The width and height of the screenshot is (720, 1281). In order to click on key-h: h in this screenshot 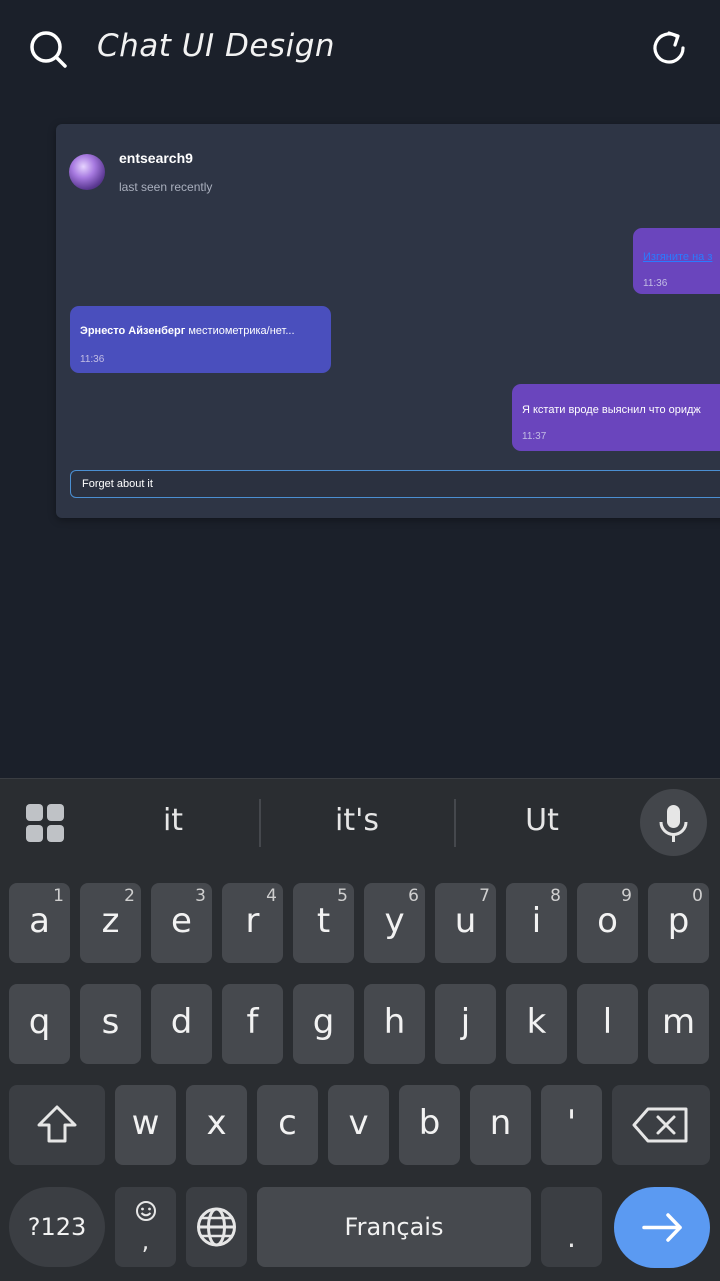, I will do `click(394, 1024)`.